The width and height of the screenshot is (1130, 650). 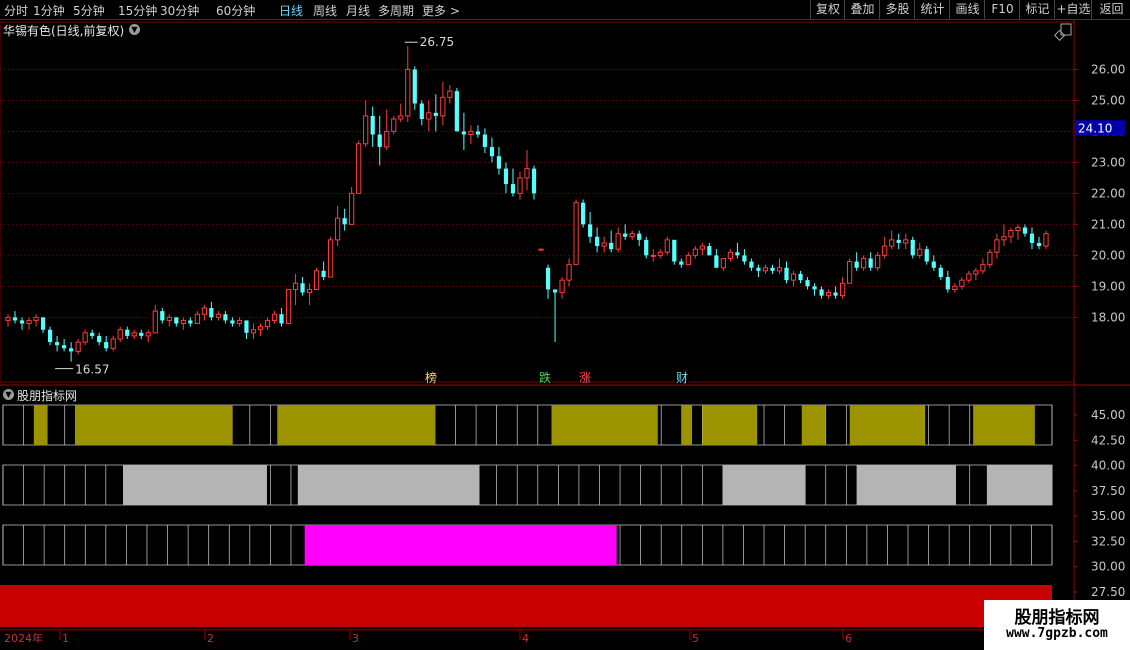 What do you see at coordinates (1108, 466) in the screenshot?
I see `indicator-tick-label: 40.00` at bounding box center [1108, 466].